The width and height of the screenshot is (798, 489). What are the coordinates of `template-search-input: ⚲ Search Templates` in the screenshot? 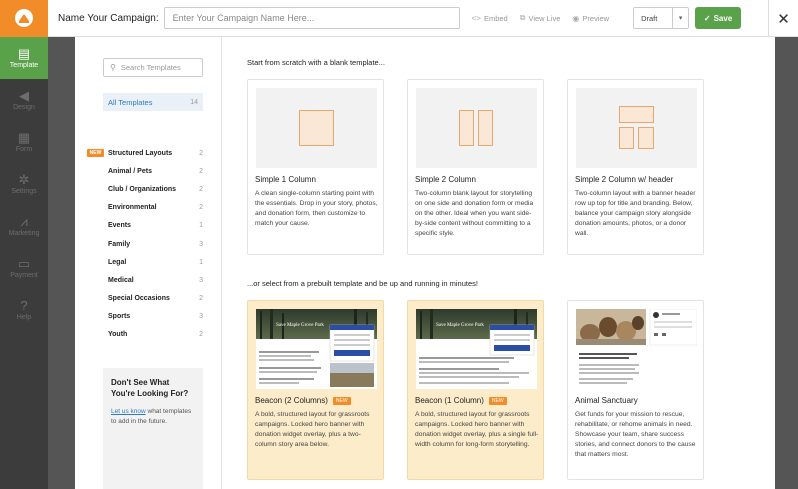 It's located at (153, 67).